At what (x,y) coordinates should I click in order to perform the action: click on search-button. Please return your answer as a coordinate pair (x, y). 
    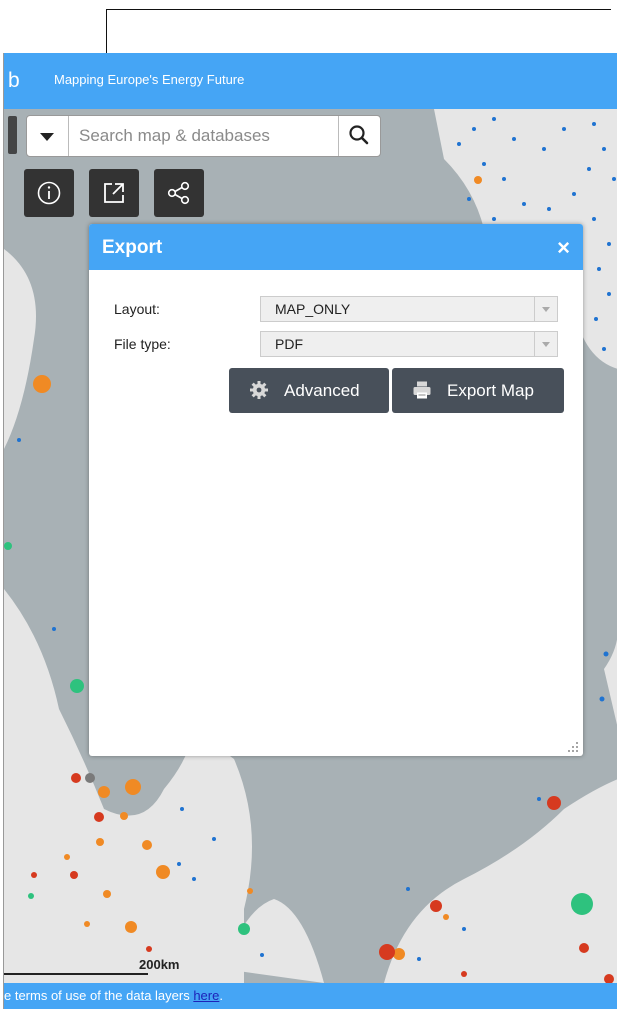
    Looking at the image, I should click on (359, 136).